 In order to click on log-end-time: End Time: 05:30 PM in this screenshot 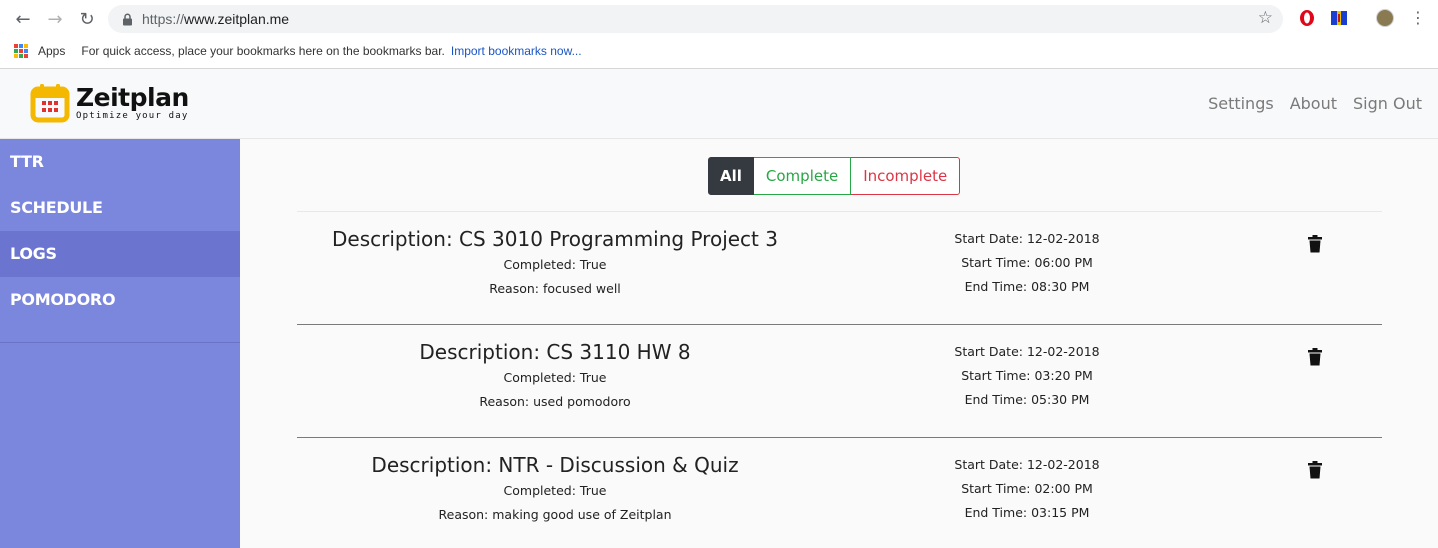, I will do `click(1027, 399)`.